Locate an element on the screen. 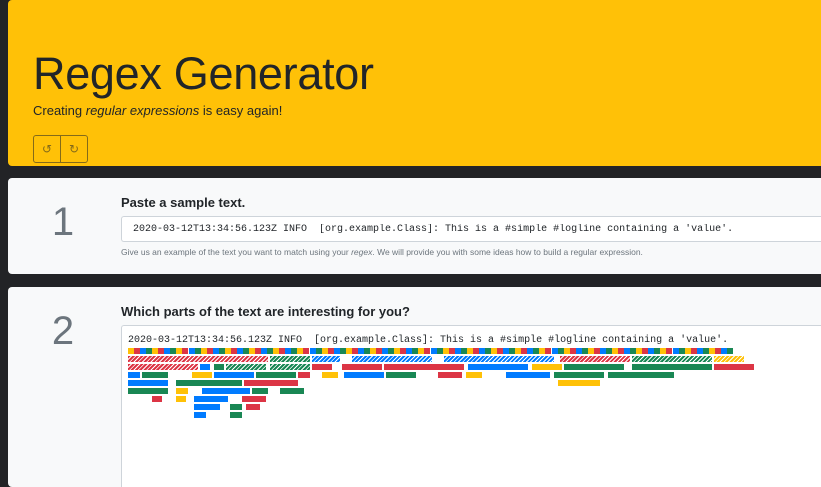  step-title: Paste a sample text. is located at coordinates (183, 202).